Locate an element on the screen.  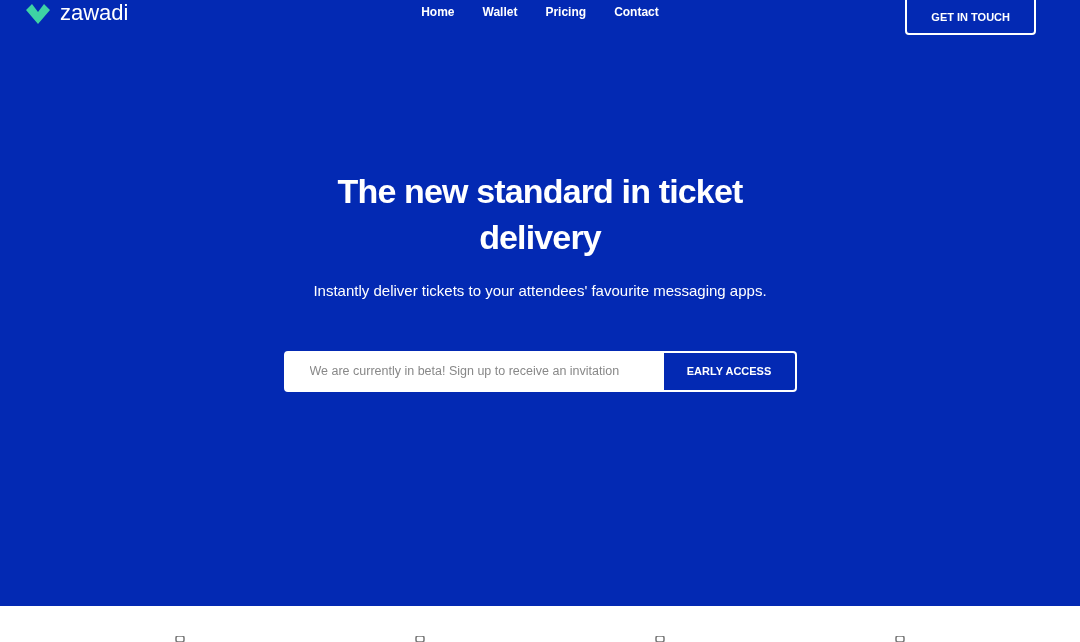
get-in-touch-button: GET IN TOUCH is located at coordinates (970, 17).